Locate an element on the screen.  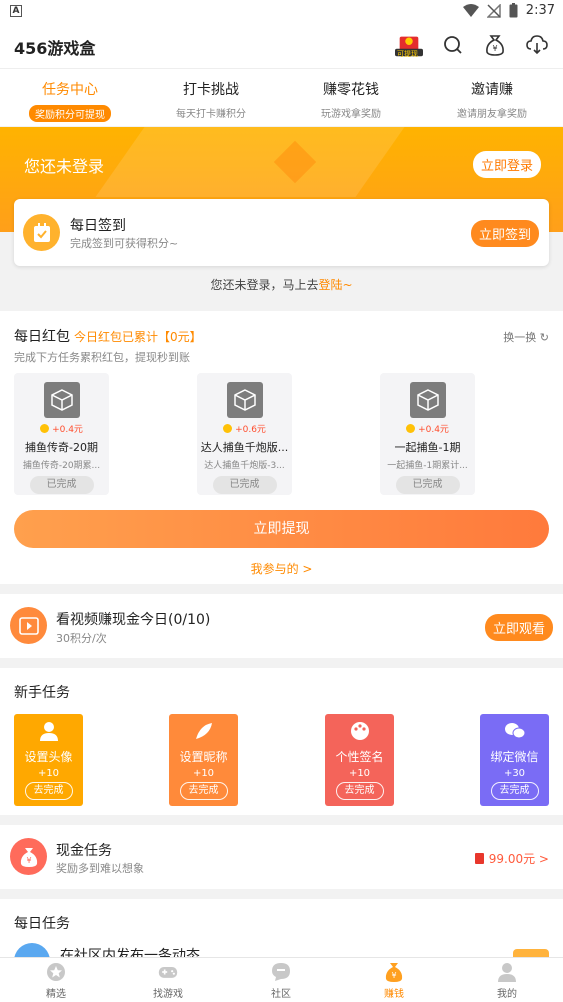
nav-item-community: 社区 is located at coordinates (281, 981).